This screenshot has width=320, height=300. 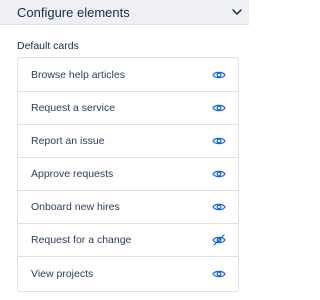 I want to click on header-title: Configure elements, so click(x=73, y=12).